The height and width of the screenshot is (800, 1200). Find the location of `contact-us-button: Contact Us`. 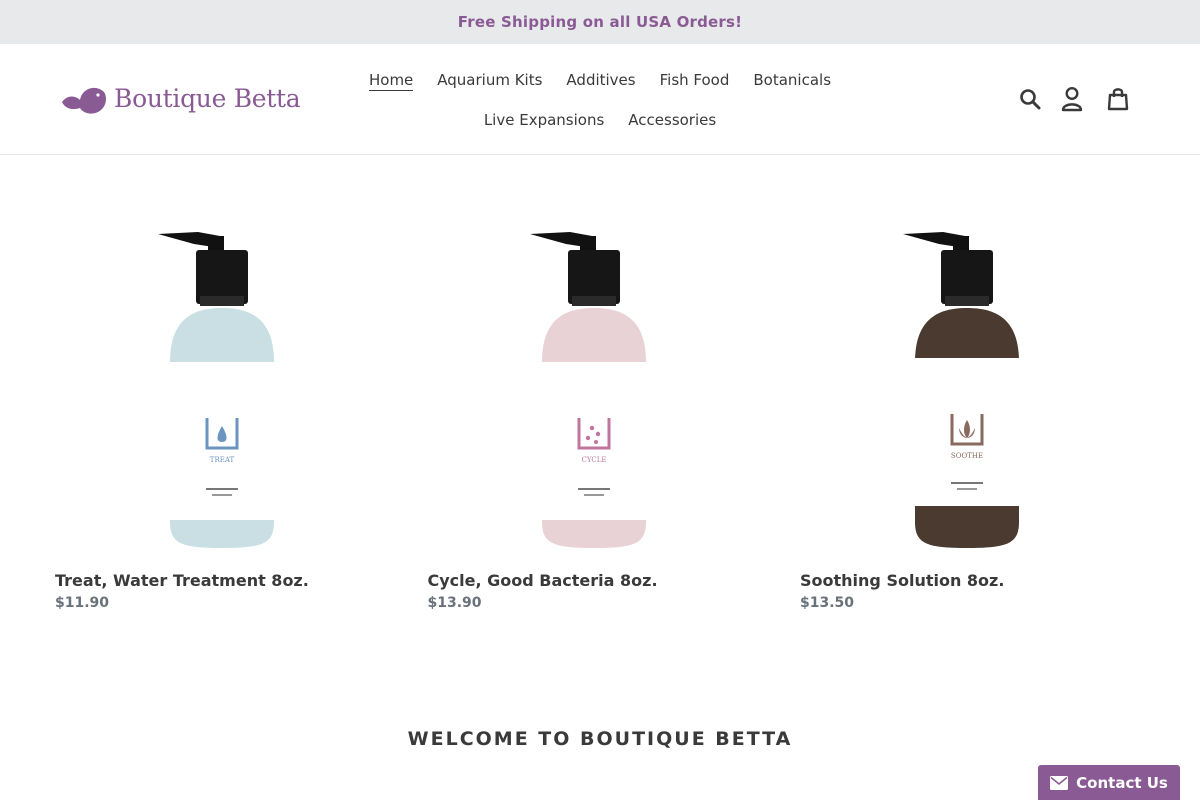

contact-us-button: Contact Us is located at coordinates (1109, 782).